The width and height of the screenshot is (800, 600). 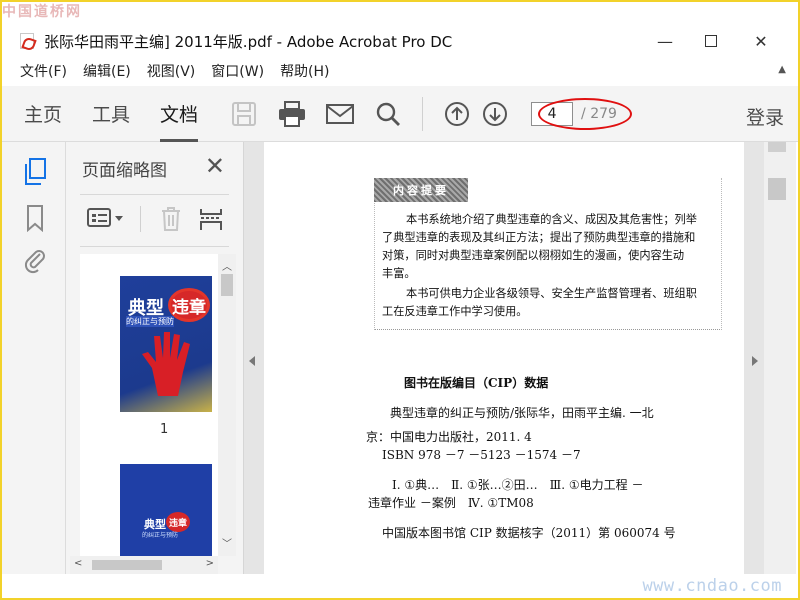 What do you see at coordinates (189, 305) in the screenshot?
I see `cover-badge: 违章` at bounding box center [189, 305].